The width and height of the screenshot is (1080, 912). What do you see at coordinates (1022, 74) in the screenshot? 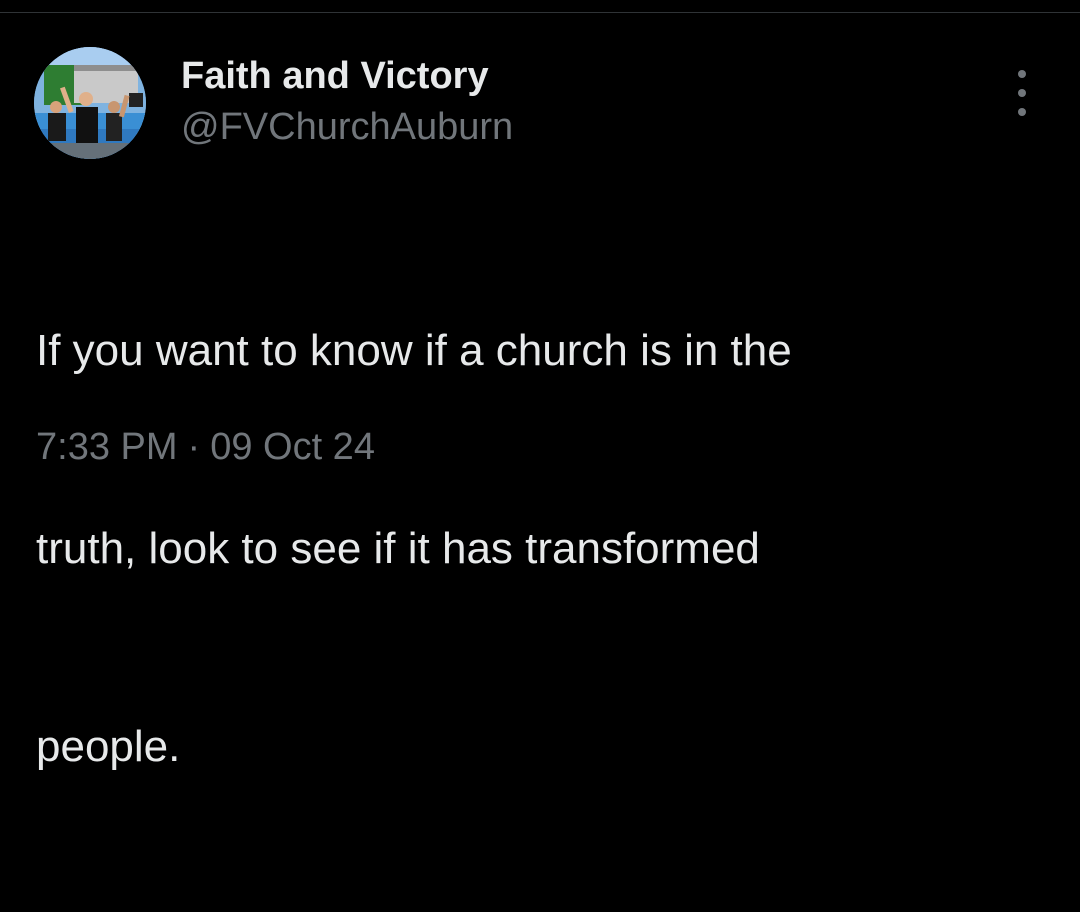
I see `more-options-icon` at bounding box center [1022, 74].